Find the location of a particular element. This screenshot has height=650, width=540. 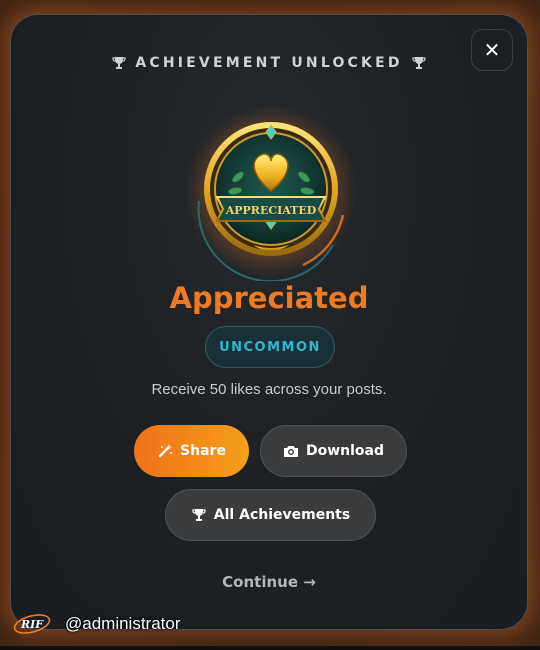

share-label: Share is located at coordinates (203, 451).